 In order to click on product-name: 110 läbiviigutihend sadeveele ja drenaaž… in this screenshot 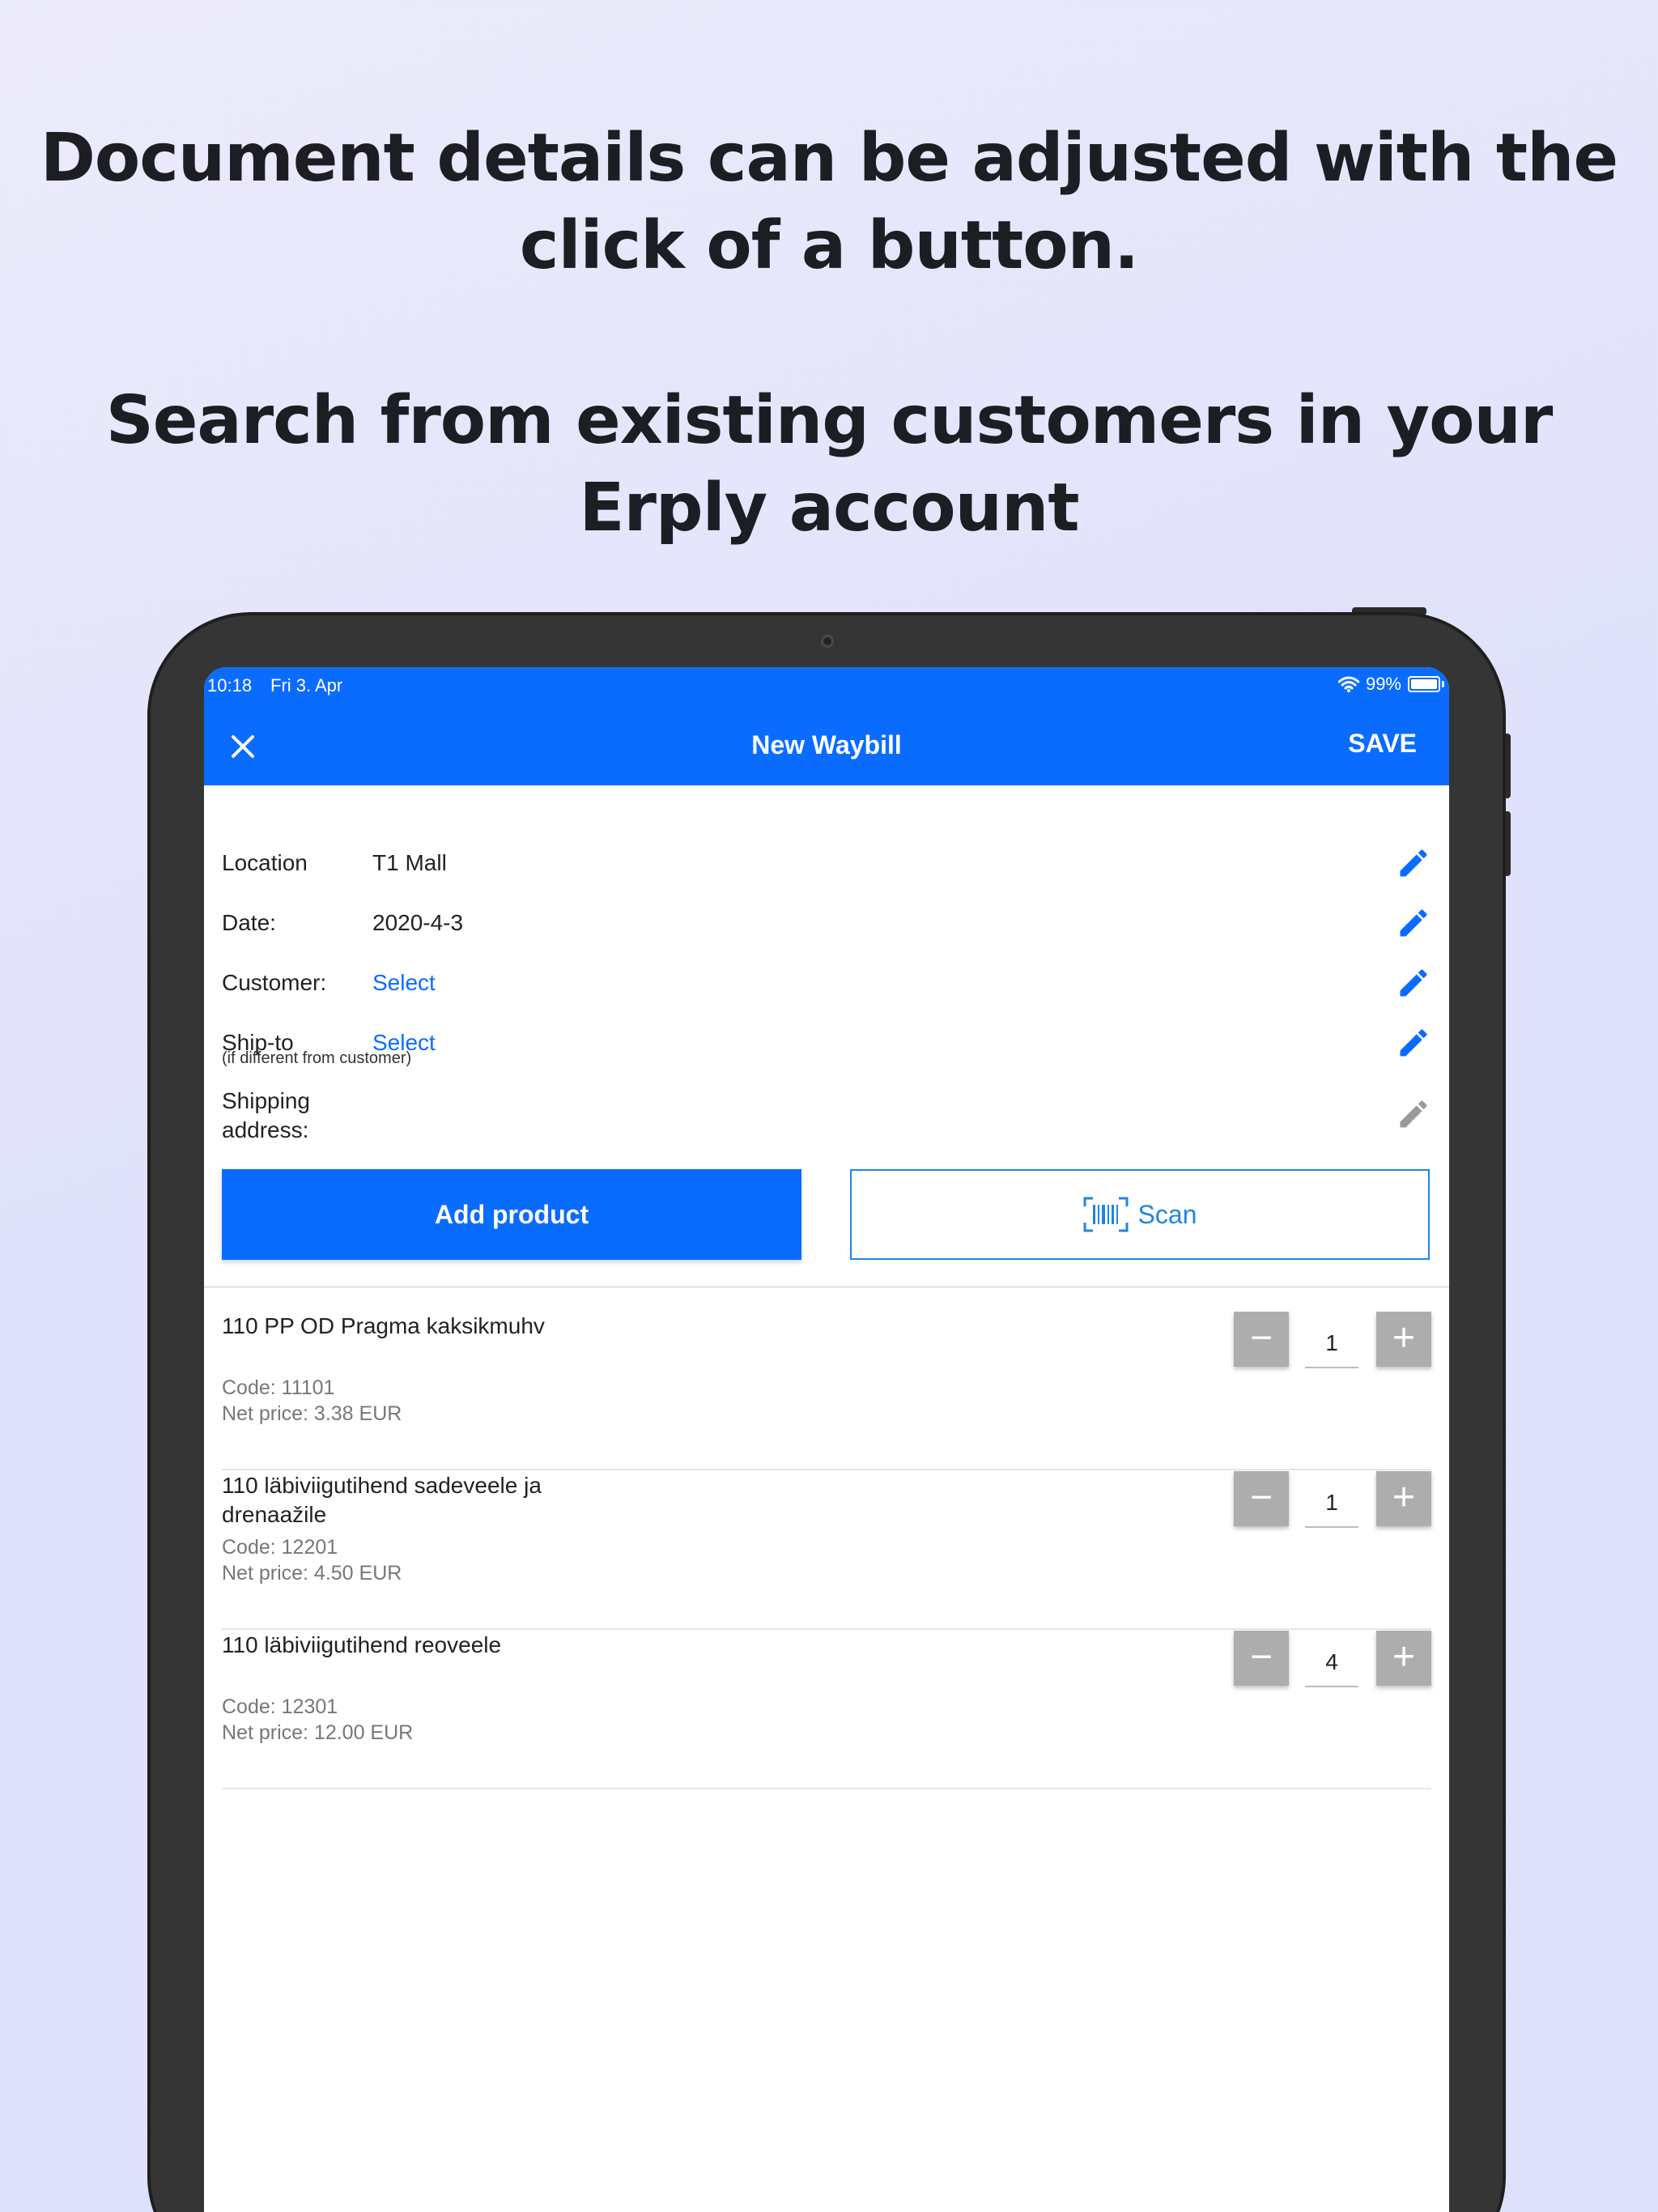, I will do `click(382, 1500)`.